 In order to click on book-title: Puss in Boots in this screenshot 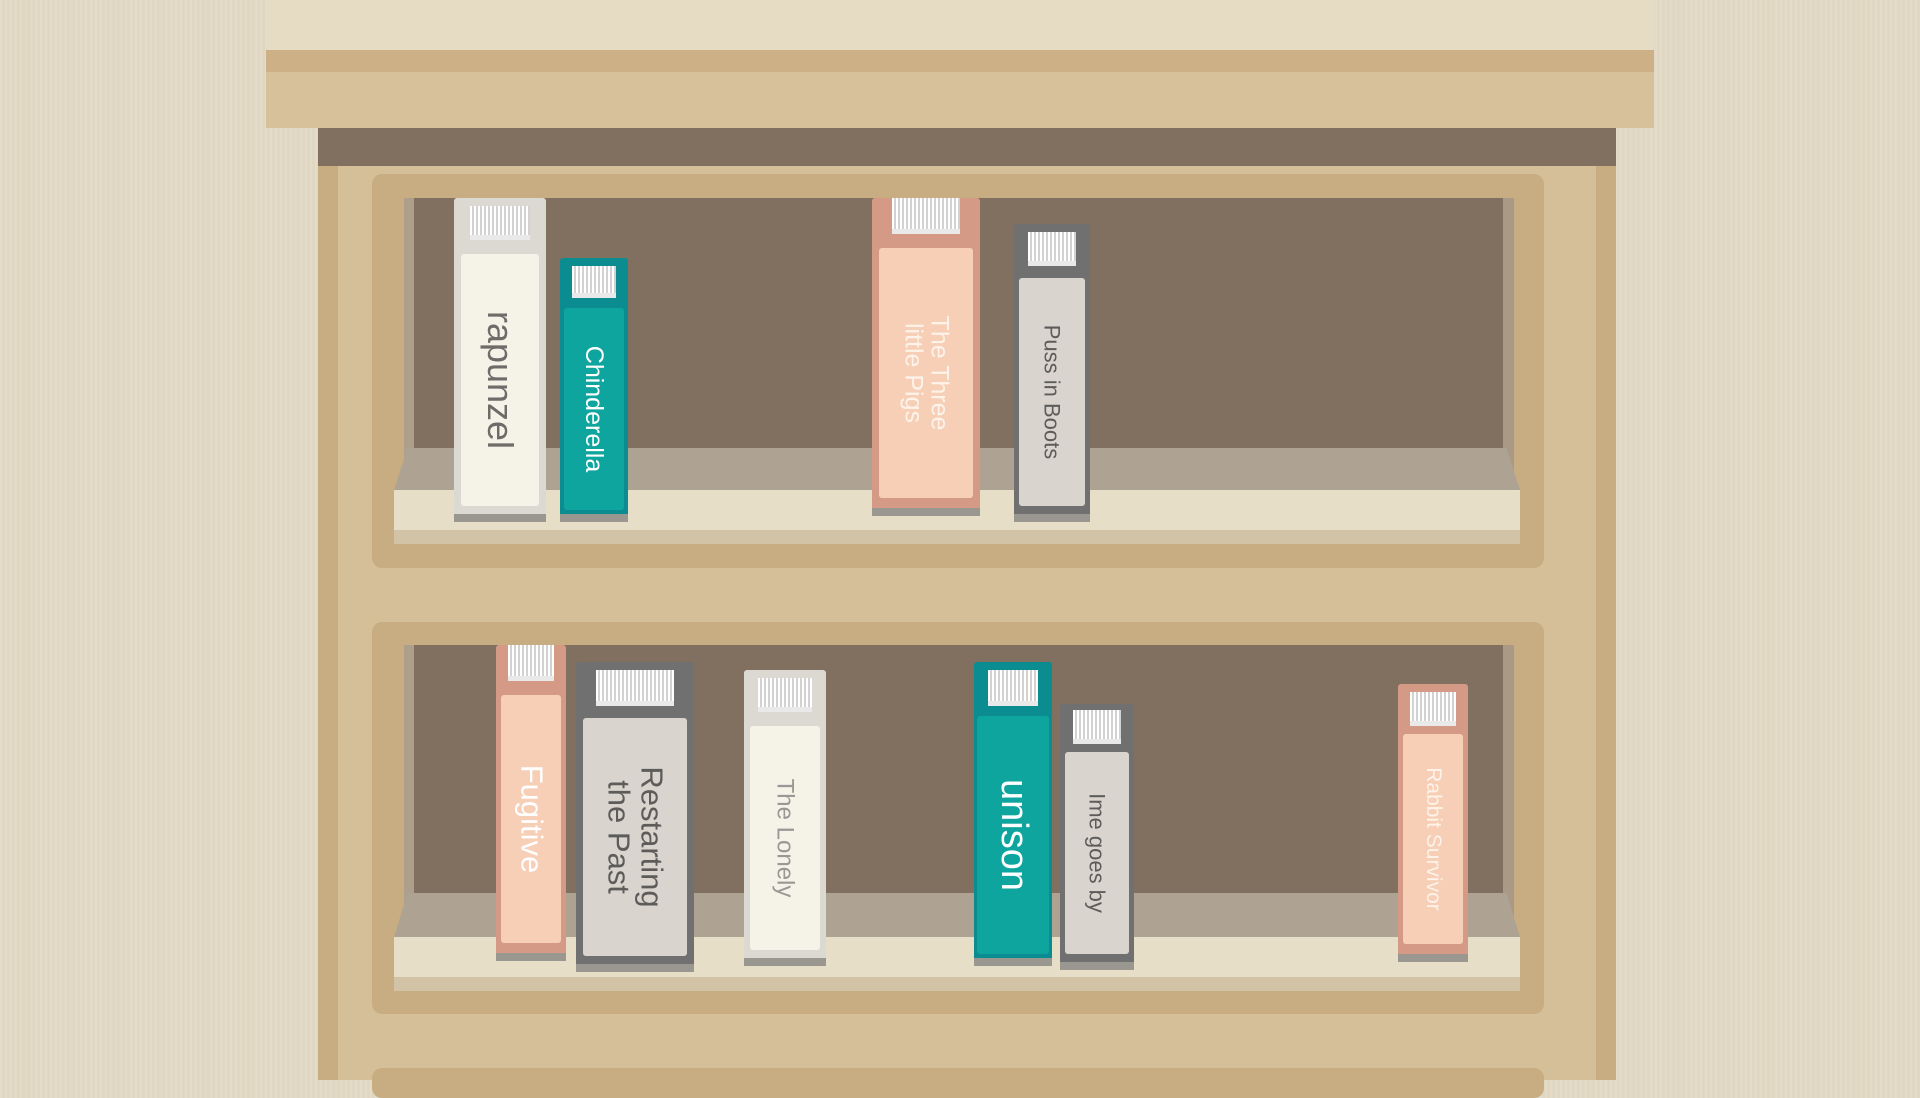, I will do `click(1052, 392)`.